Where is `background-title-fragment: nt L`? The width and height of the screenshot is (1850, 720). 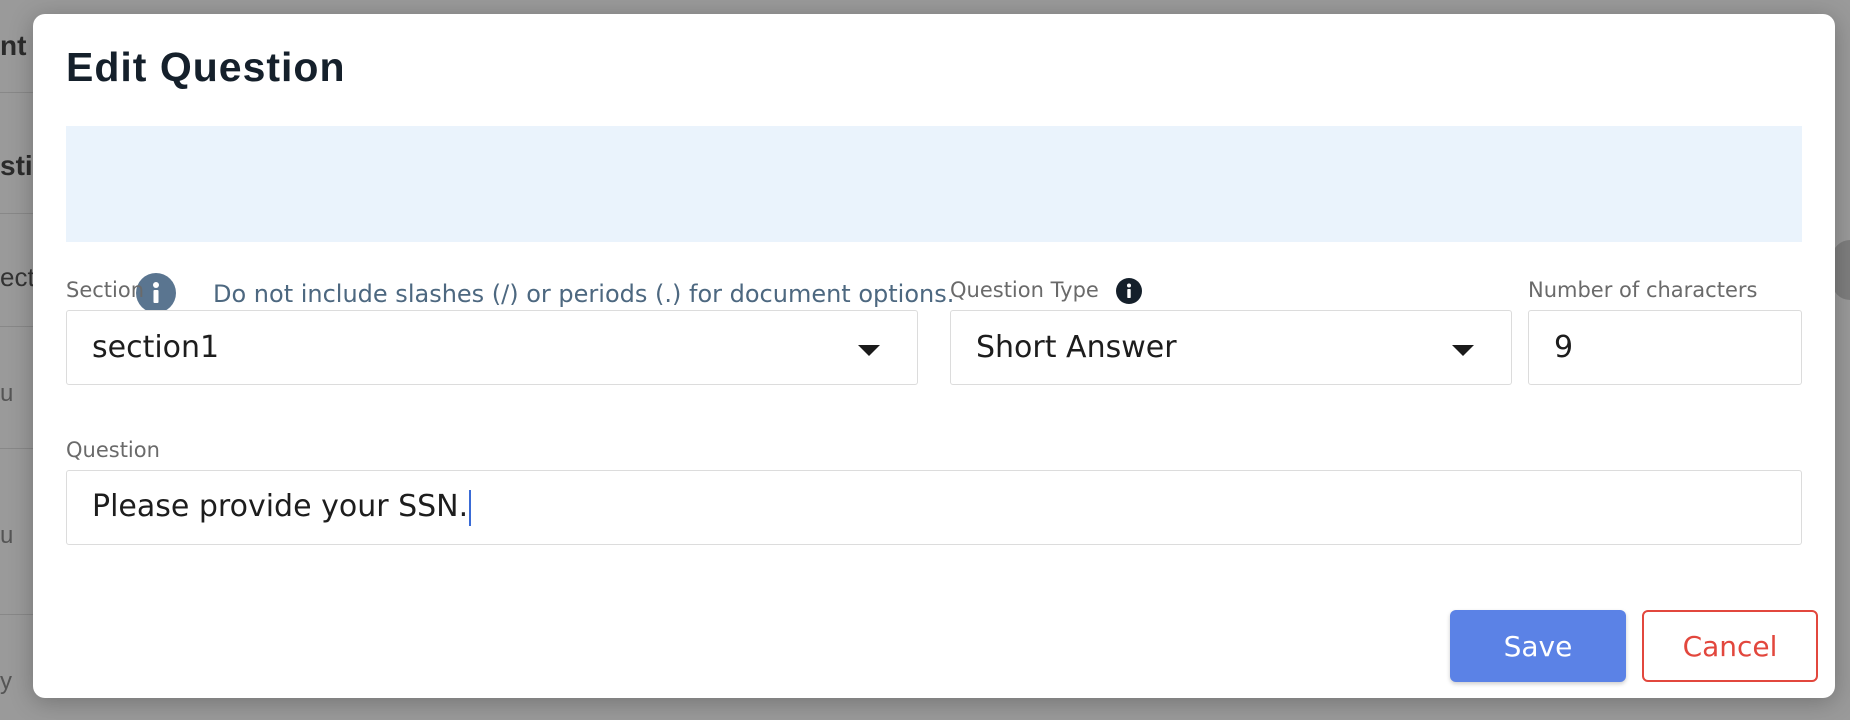 background-title-fragment: nt L is located at coordinates (16, 45).